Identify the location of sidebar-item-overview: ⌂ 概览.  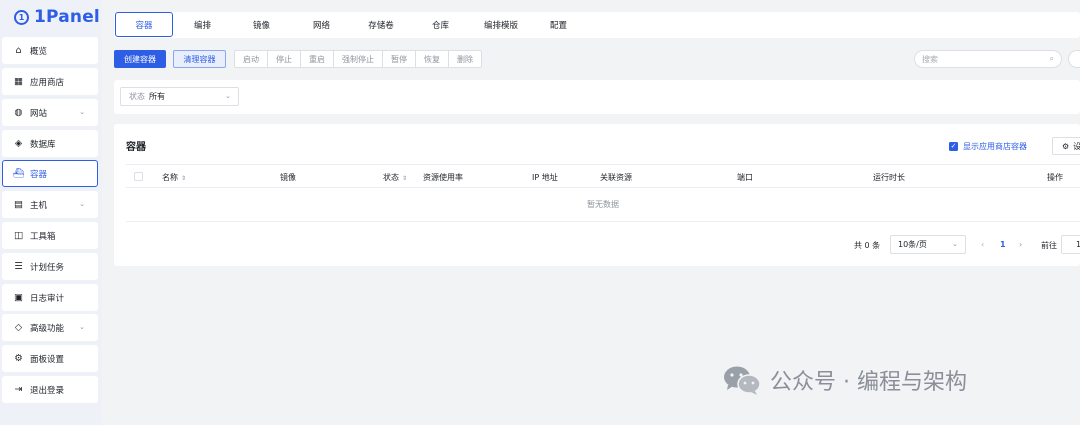
(50, 50).